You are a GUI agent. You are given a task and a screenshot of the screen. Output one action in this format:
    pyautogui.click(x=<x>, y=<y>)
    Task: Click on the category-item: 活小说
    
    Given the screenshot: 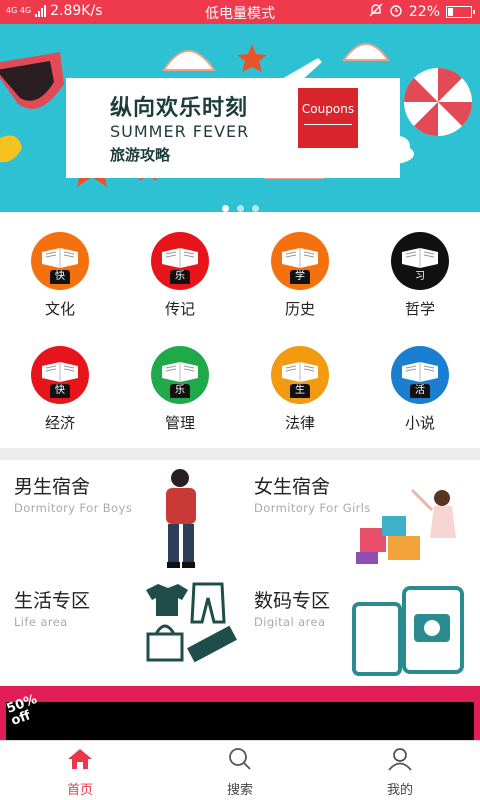 What is the action you would take?
    pyautogui.click(x=420, y=389)
    